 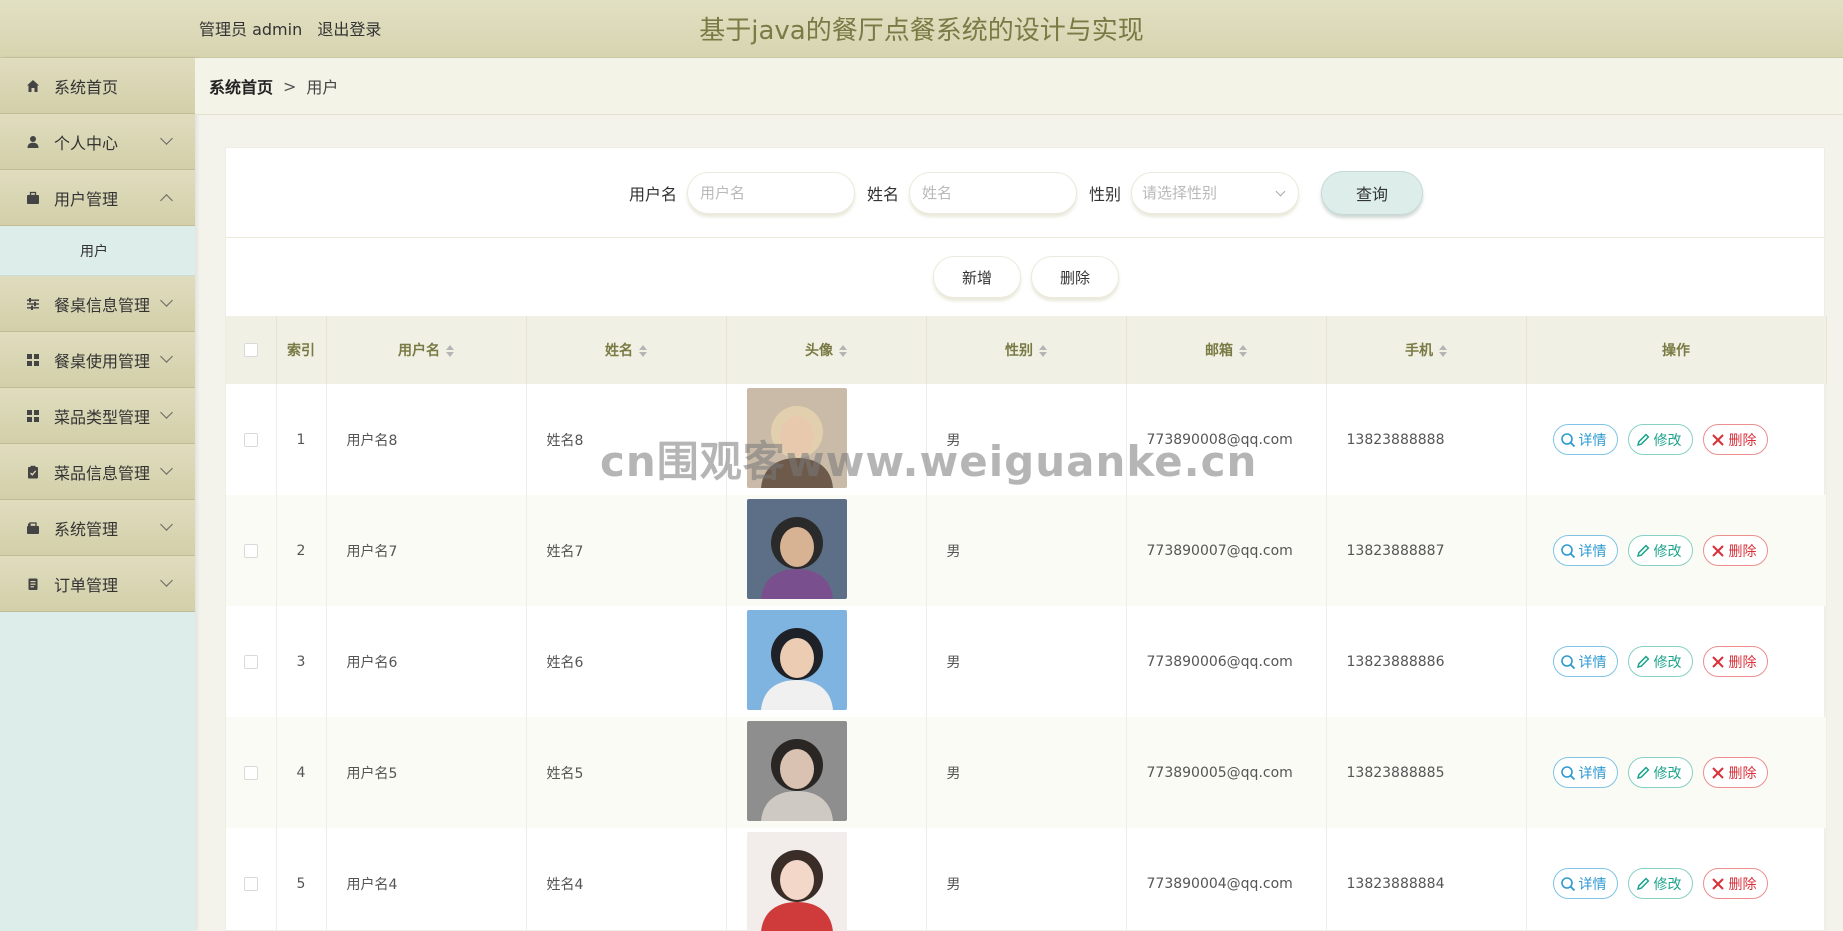 What do you see at coordinates (1372, 192) in the screenshot?
I see `query-button: 查询` at bounding box center [1372, 192].